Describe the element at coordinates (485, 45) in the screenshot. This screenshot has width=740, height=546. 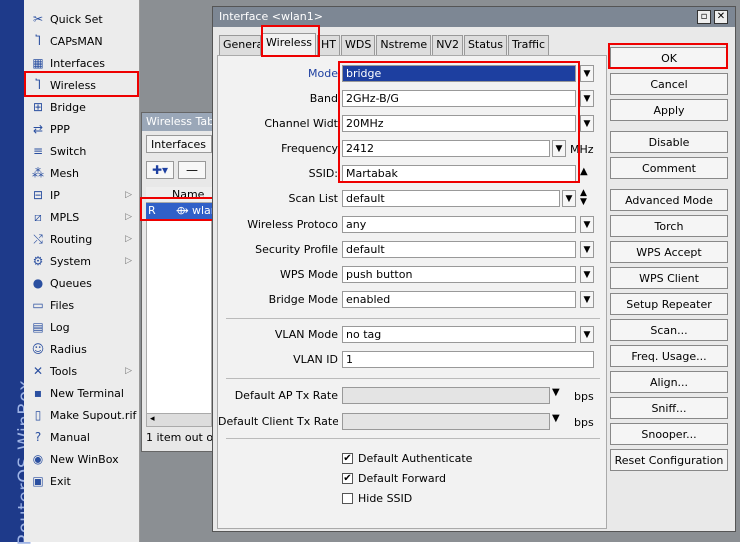
I see `tab-status: Status` at that location.